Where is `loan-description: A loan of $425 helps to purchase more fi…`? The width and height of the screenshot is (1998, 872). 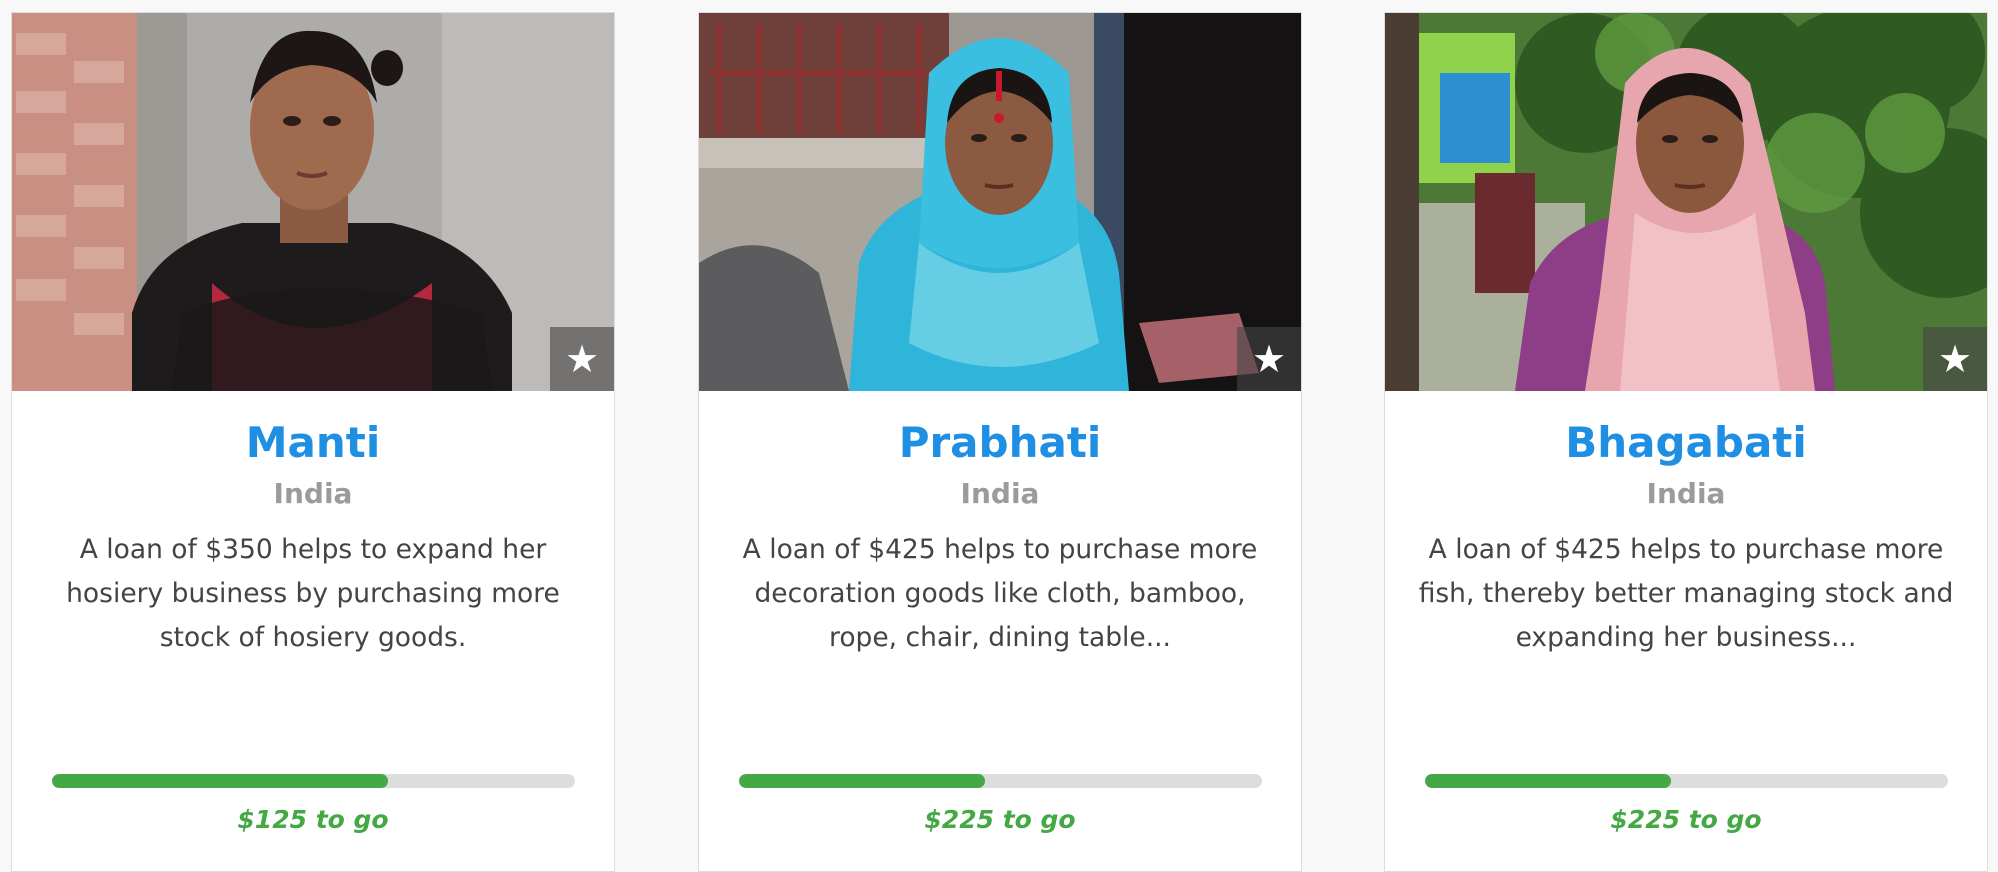 loan-description: A loan of $425 helps to purchase more fi… is located at coordinates (1686, 593).